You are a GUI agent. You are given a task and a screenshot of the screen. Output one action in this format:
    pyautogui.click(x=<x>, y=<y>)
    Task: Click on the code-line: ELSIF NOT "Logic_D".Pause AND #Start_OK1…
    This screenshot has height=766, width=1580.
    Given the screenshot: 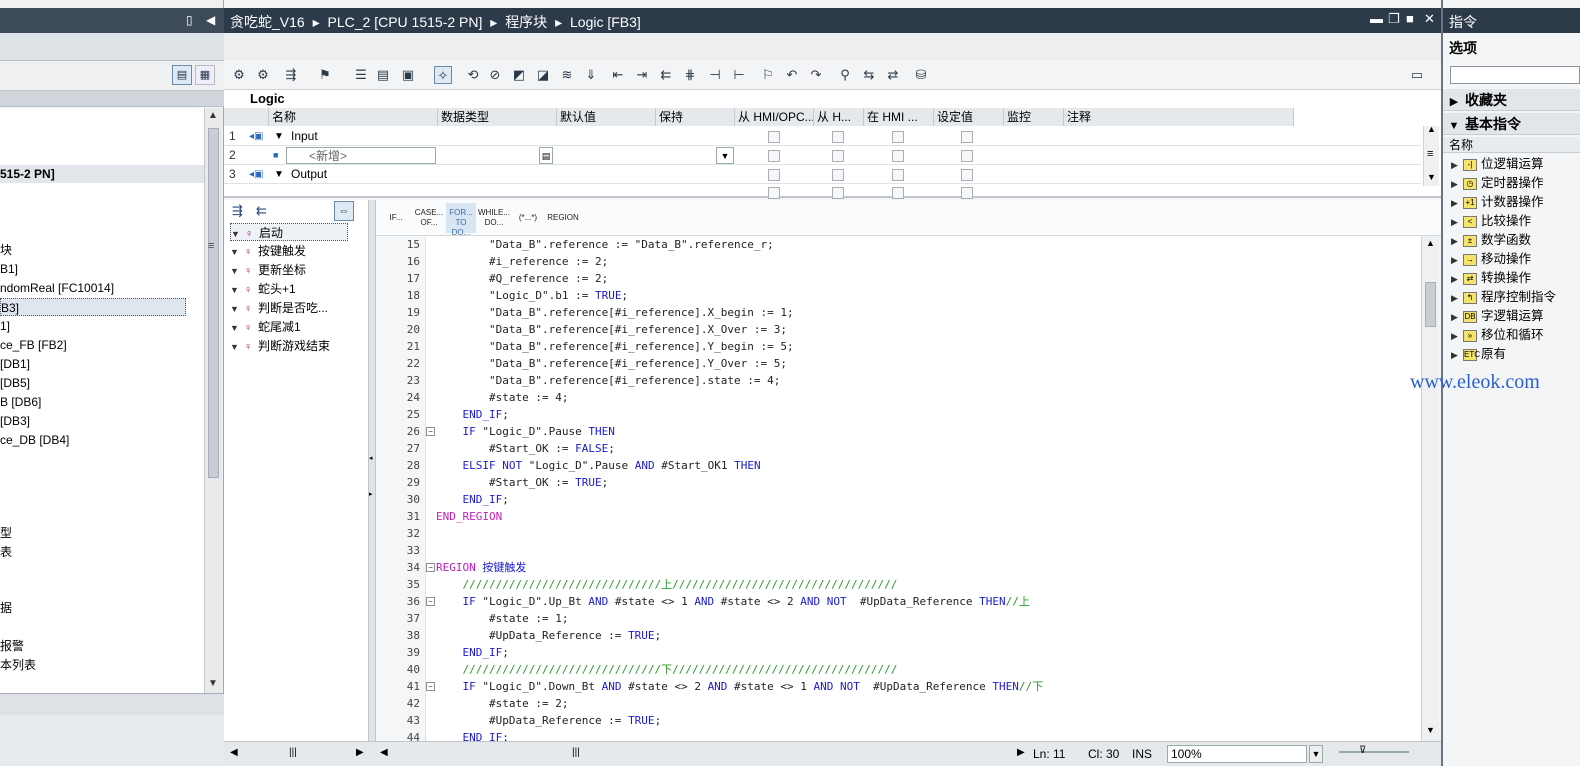 What is the action you would take?
    pyautogui.click(x=598, y=465)
    